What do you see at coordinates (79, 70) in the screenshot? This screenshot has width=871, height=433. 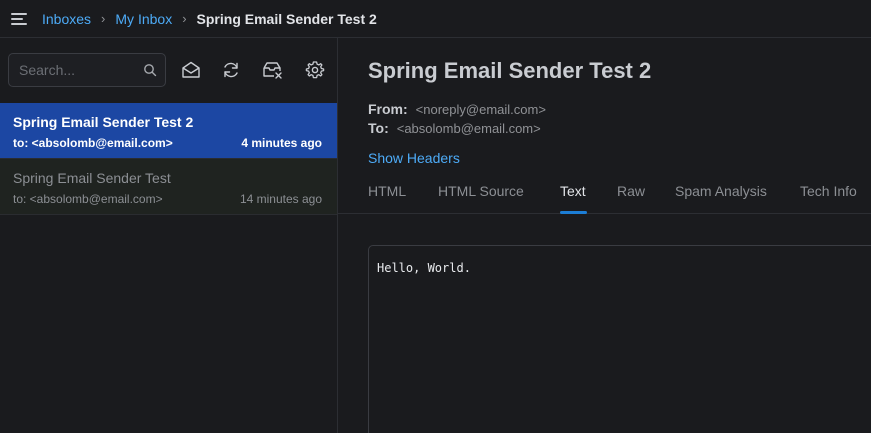 I see `search-input` at bounding box center [79, 70].